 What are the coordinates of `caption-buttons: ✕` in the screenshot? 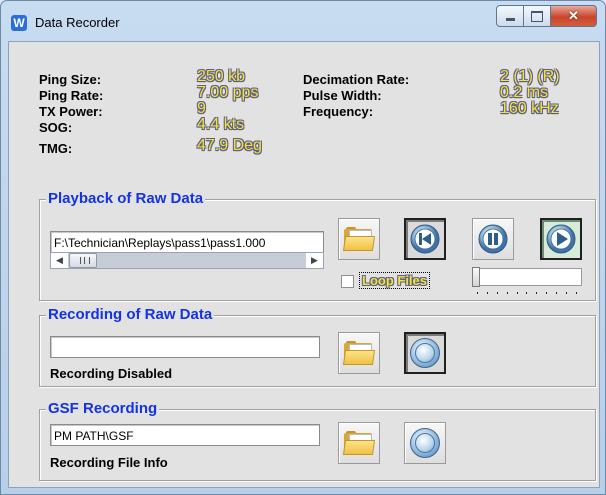 It's located at (546, 16).